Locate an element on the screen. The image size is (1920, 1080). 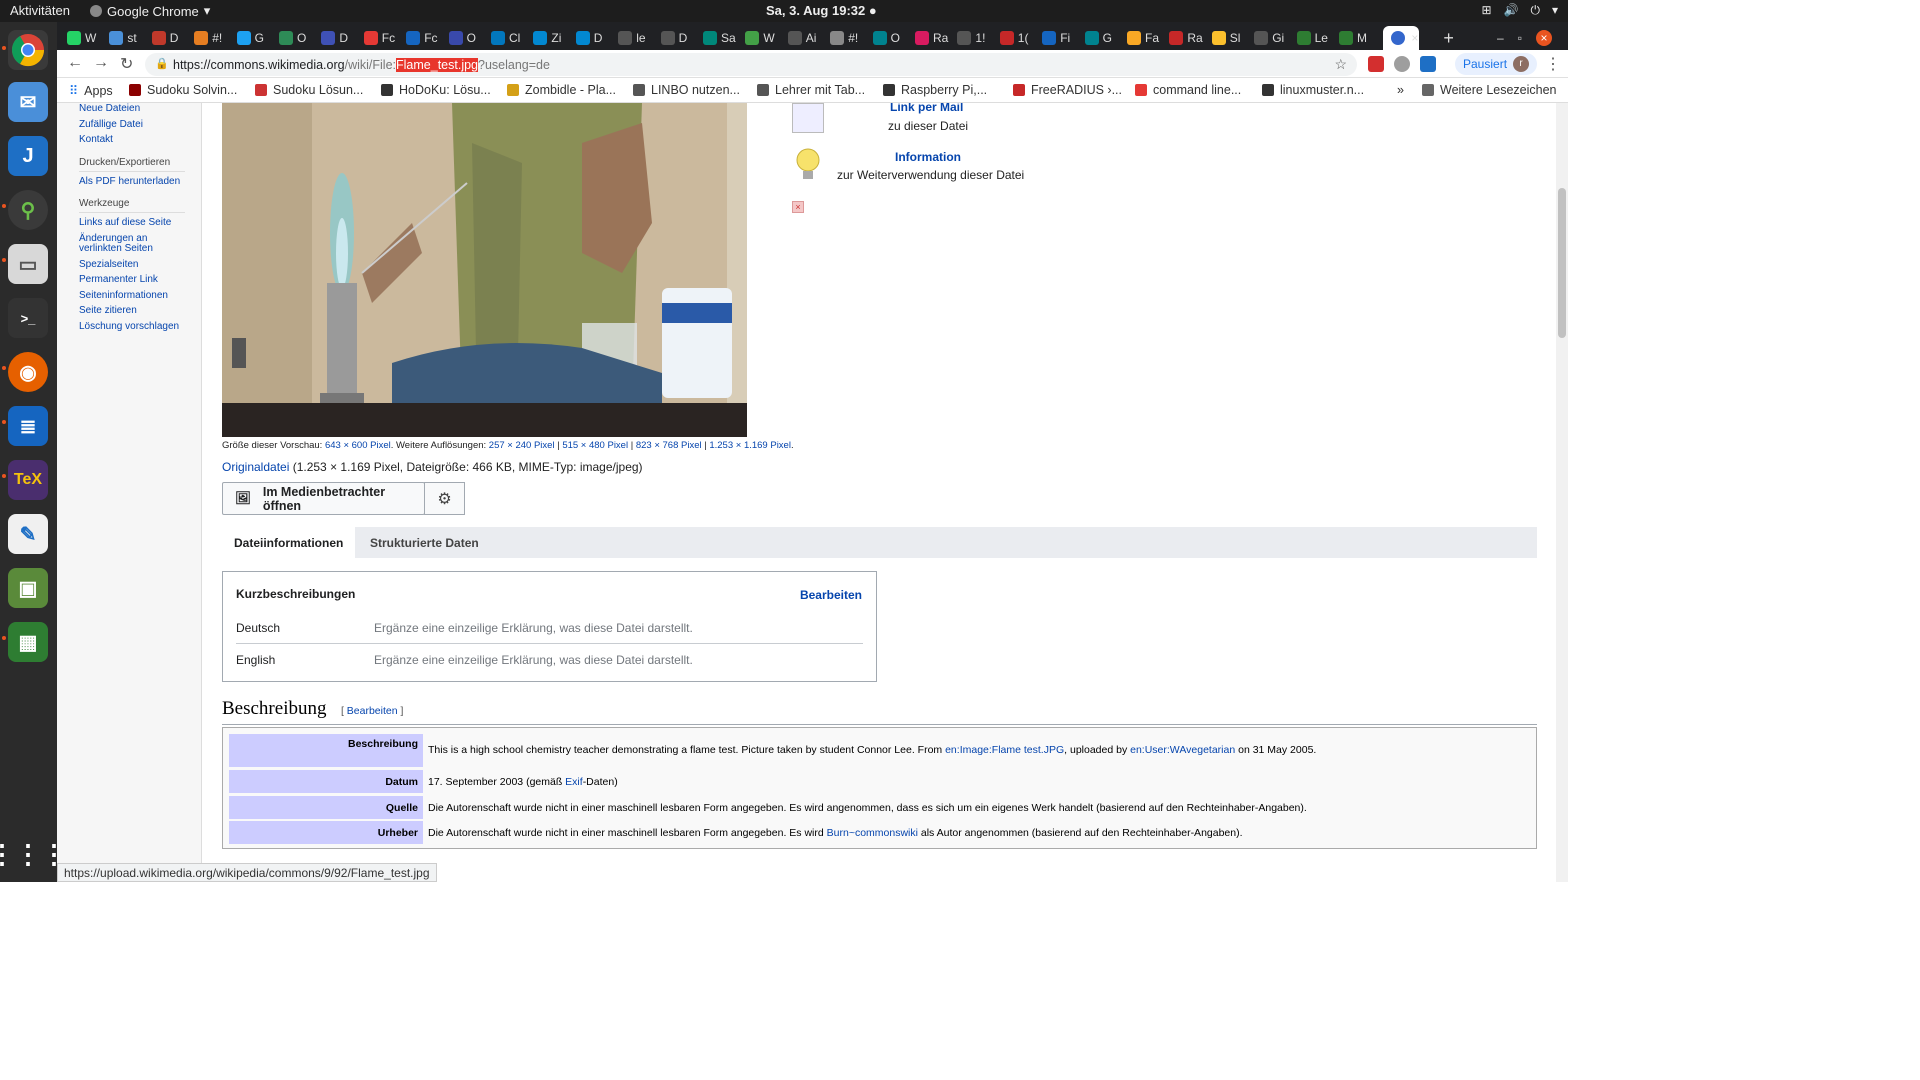
new-tab-icon: + is located at coordinates (1448, 38).